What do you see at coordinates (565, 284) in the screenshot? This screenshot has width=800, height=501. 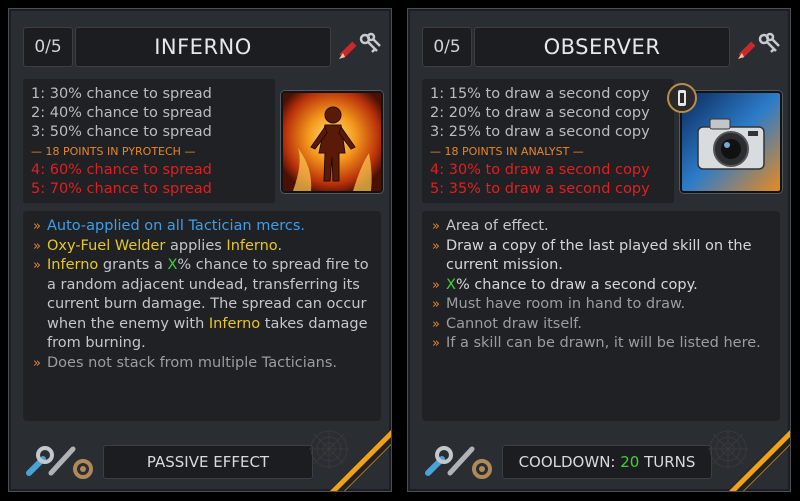 I see `desc-line-3: » X% chance to draw a second copy.` at bounding box center [565, 284].